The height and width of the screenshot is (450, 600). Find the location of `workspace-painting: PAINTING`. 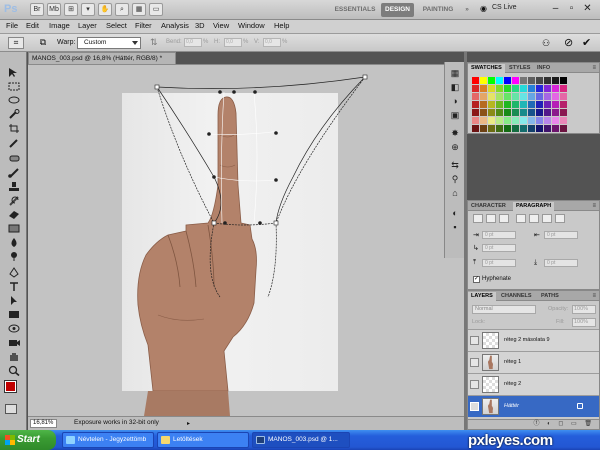

workspace-painting: PAINTING is located at coordinates (438, 10).